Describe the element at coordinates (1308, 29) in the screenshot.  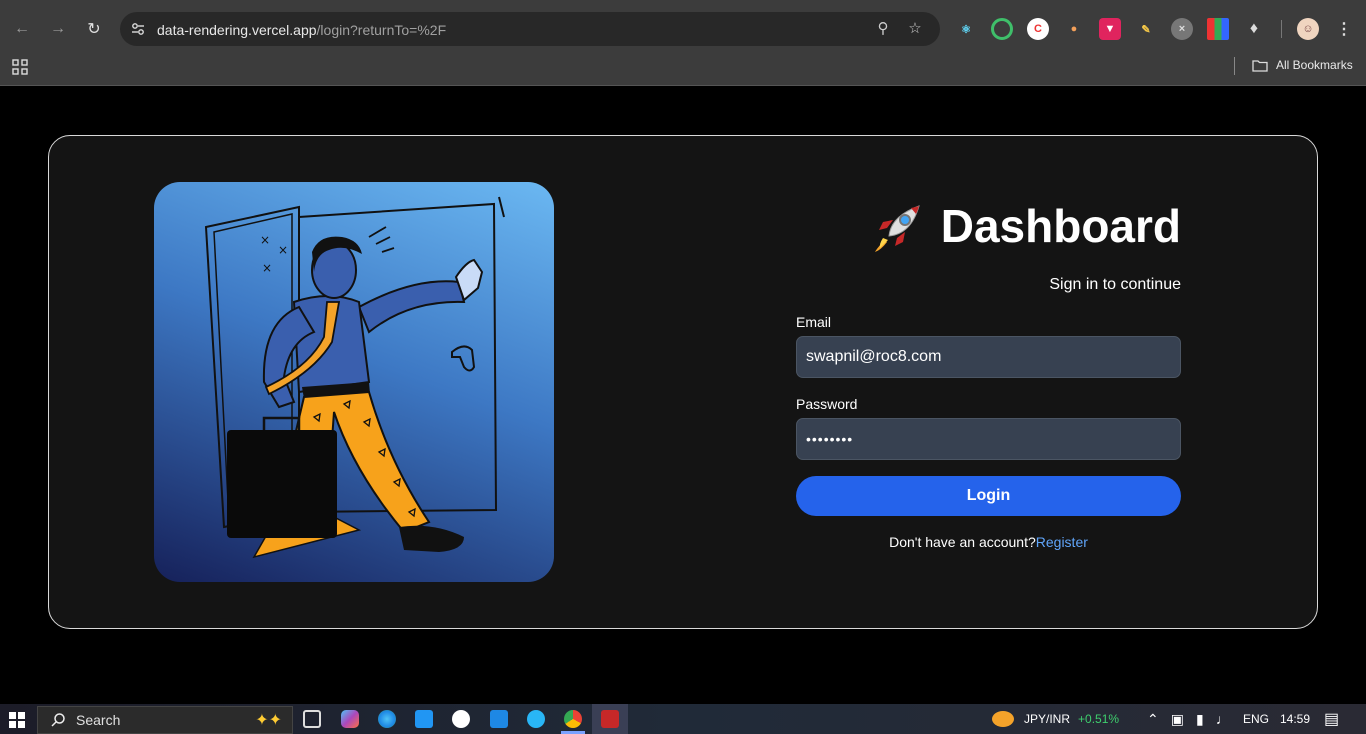
I see `profile-avatar: ☺` at that location.